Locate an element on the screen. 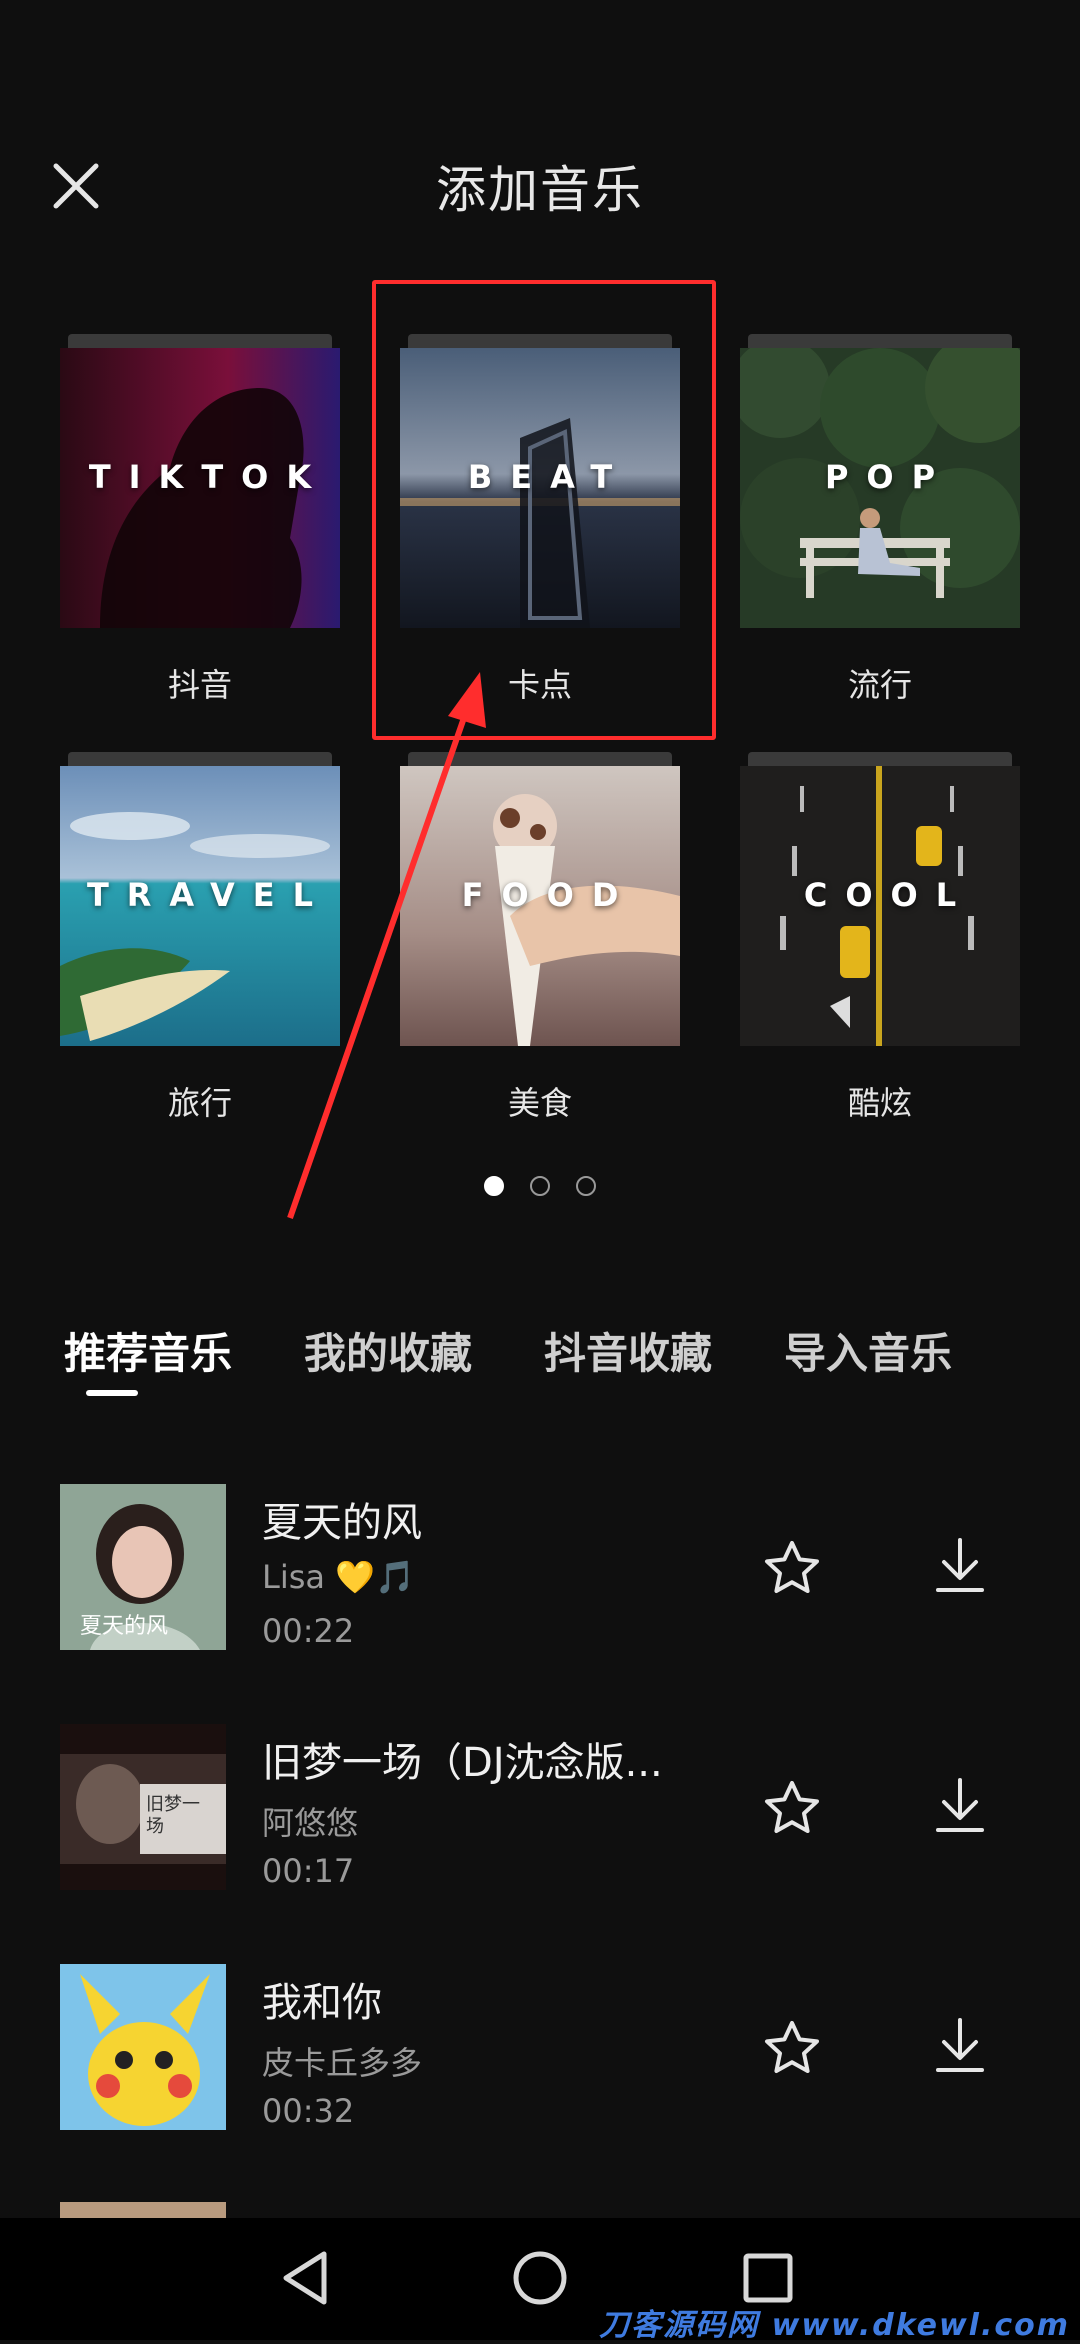 The width and height of the screenshot is (1080, 2344). music-duration: 00:22 is located at coordinates (308, 1631).